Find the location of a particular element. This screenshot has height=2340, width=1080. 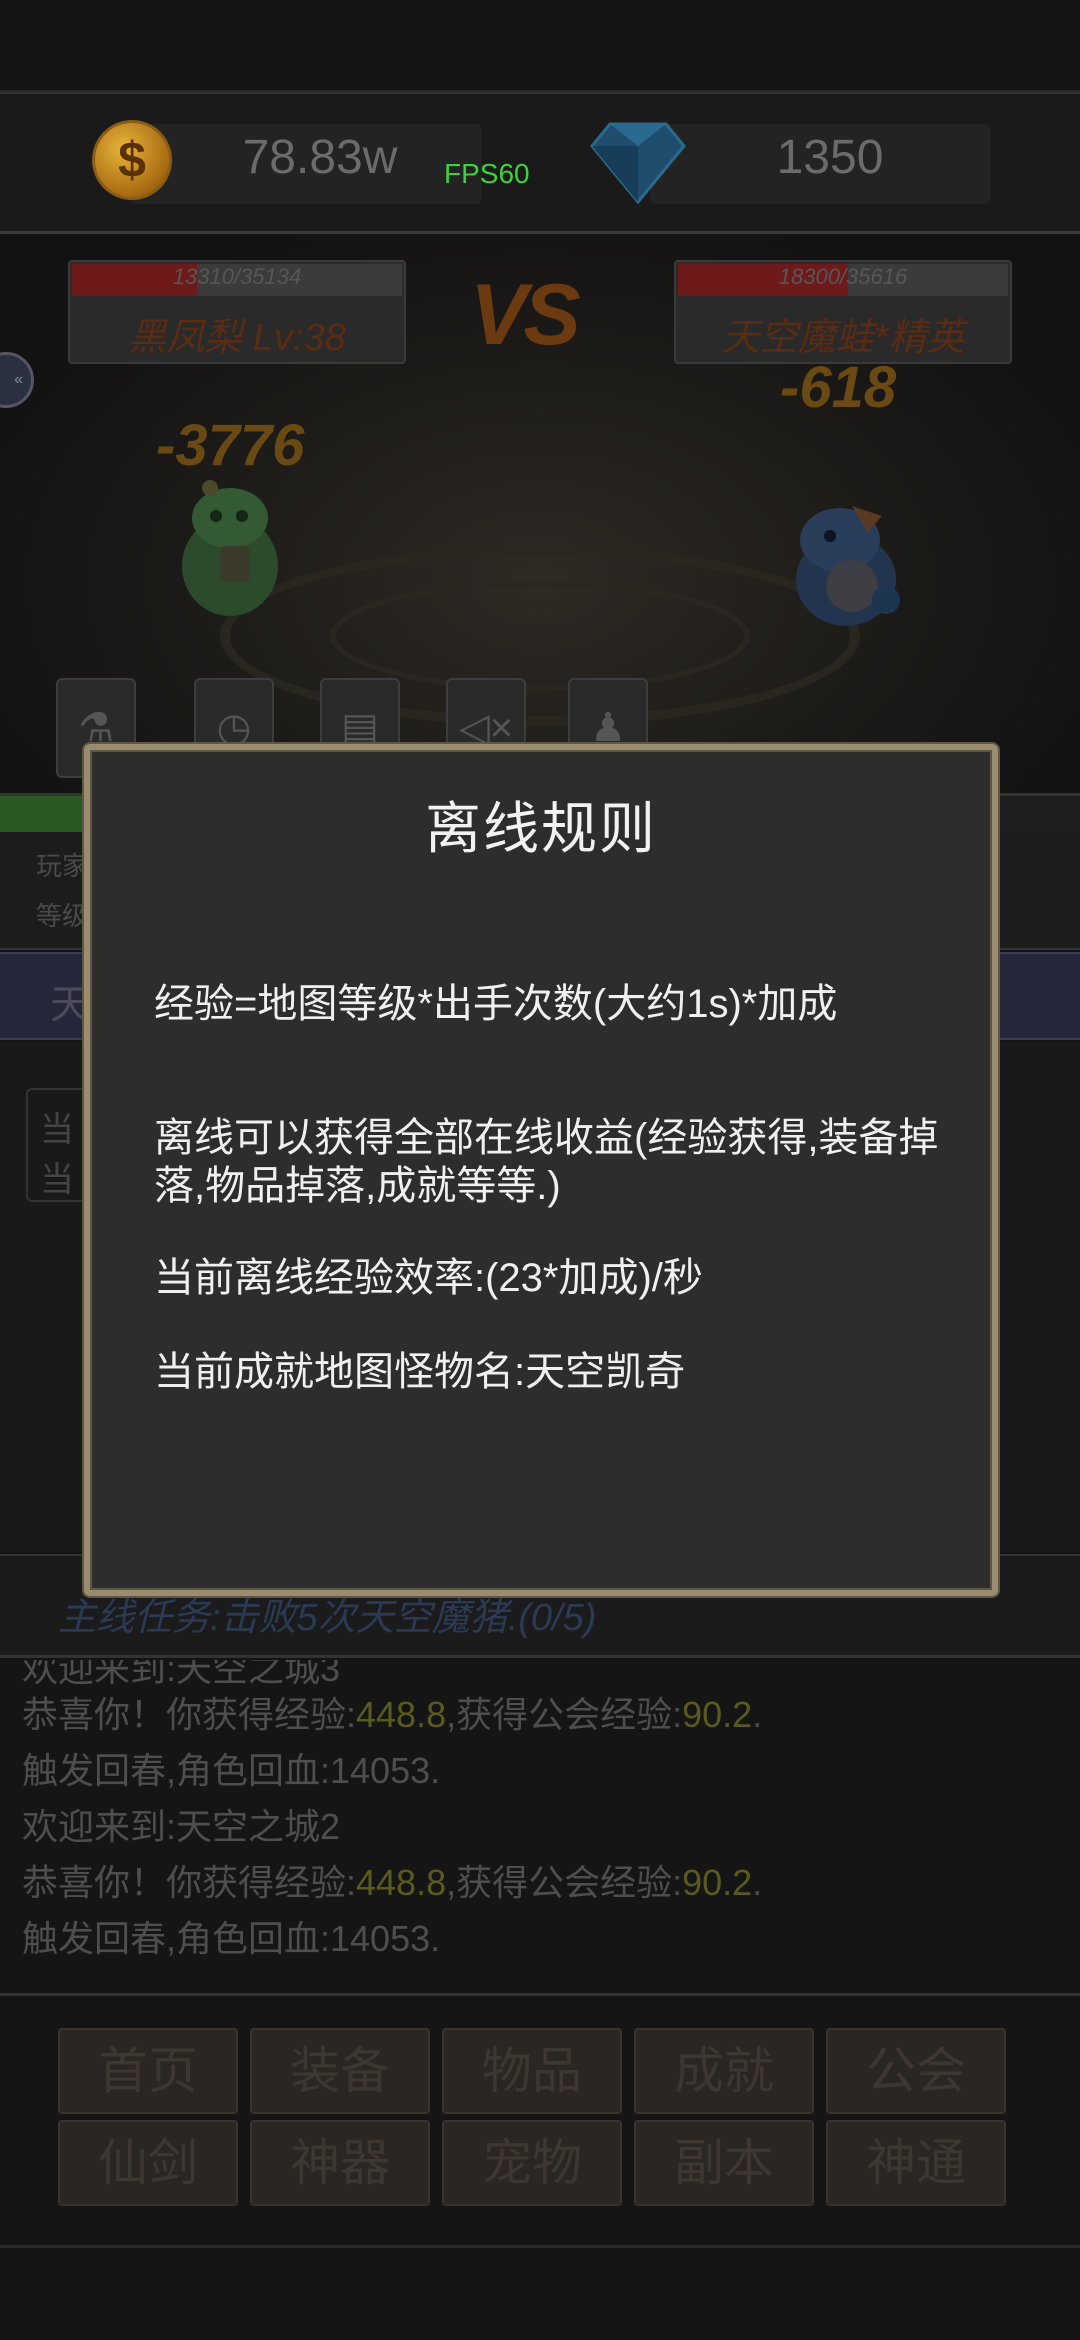

coin-count: 78.83w is located at coordinates (320, 157).